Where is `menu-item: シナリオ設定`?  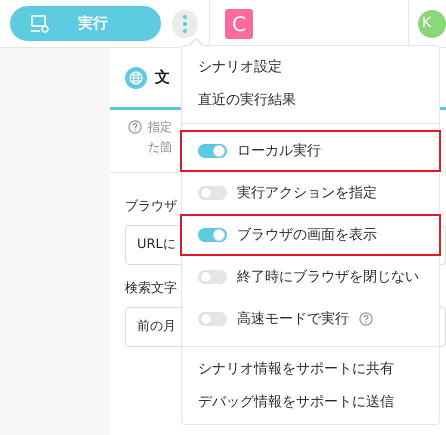
menu-item: シナリオ設定 is located at coordinates (240, 67).